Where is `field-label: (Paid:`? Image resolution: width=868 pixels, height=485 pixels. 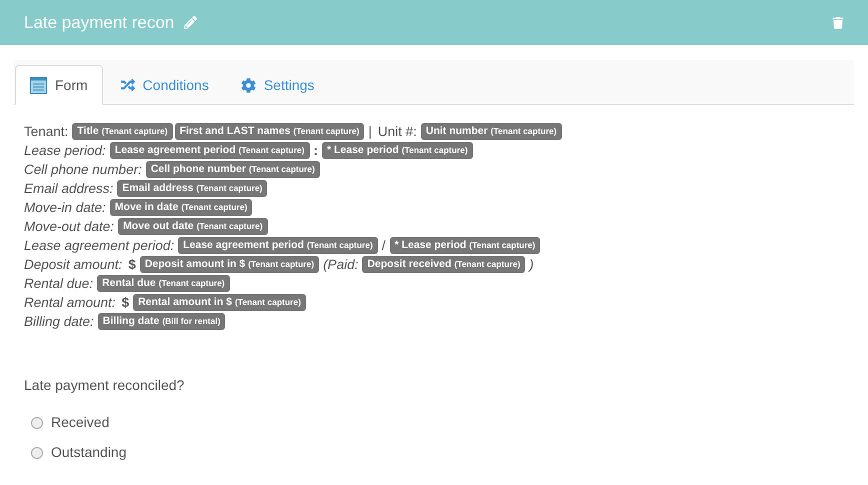
field-label: (Paid: is located at coordinates (341, 265).